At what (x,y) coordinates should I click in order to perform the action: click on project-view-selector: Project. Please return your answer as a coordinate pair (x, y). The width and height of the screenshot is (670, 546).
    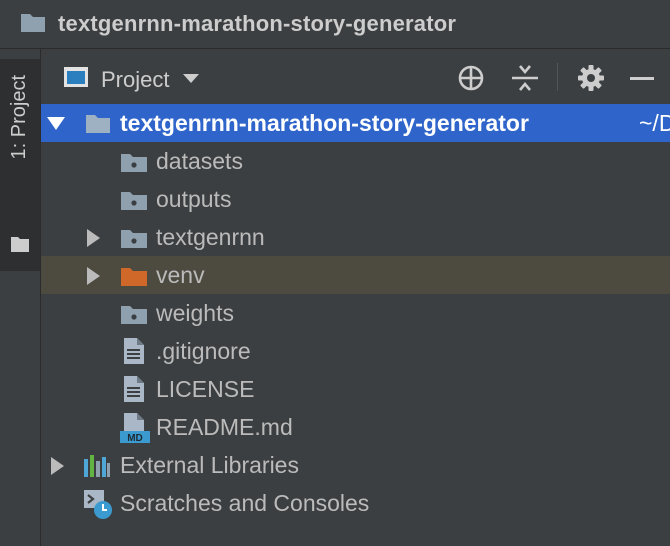
    Looking at the image, I should click on (131, 79).